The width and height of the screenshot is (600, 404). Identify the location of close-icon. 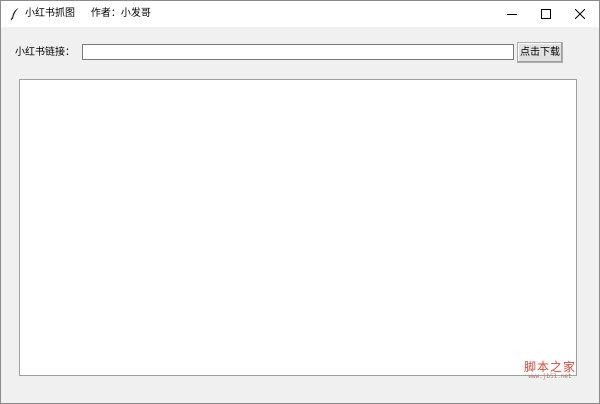
(580, 14).